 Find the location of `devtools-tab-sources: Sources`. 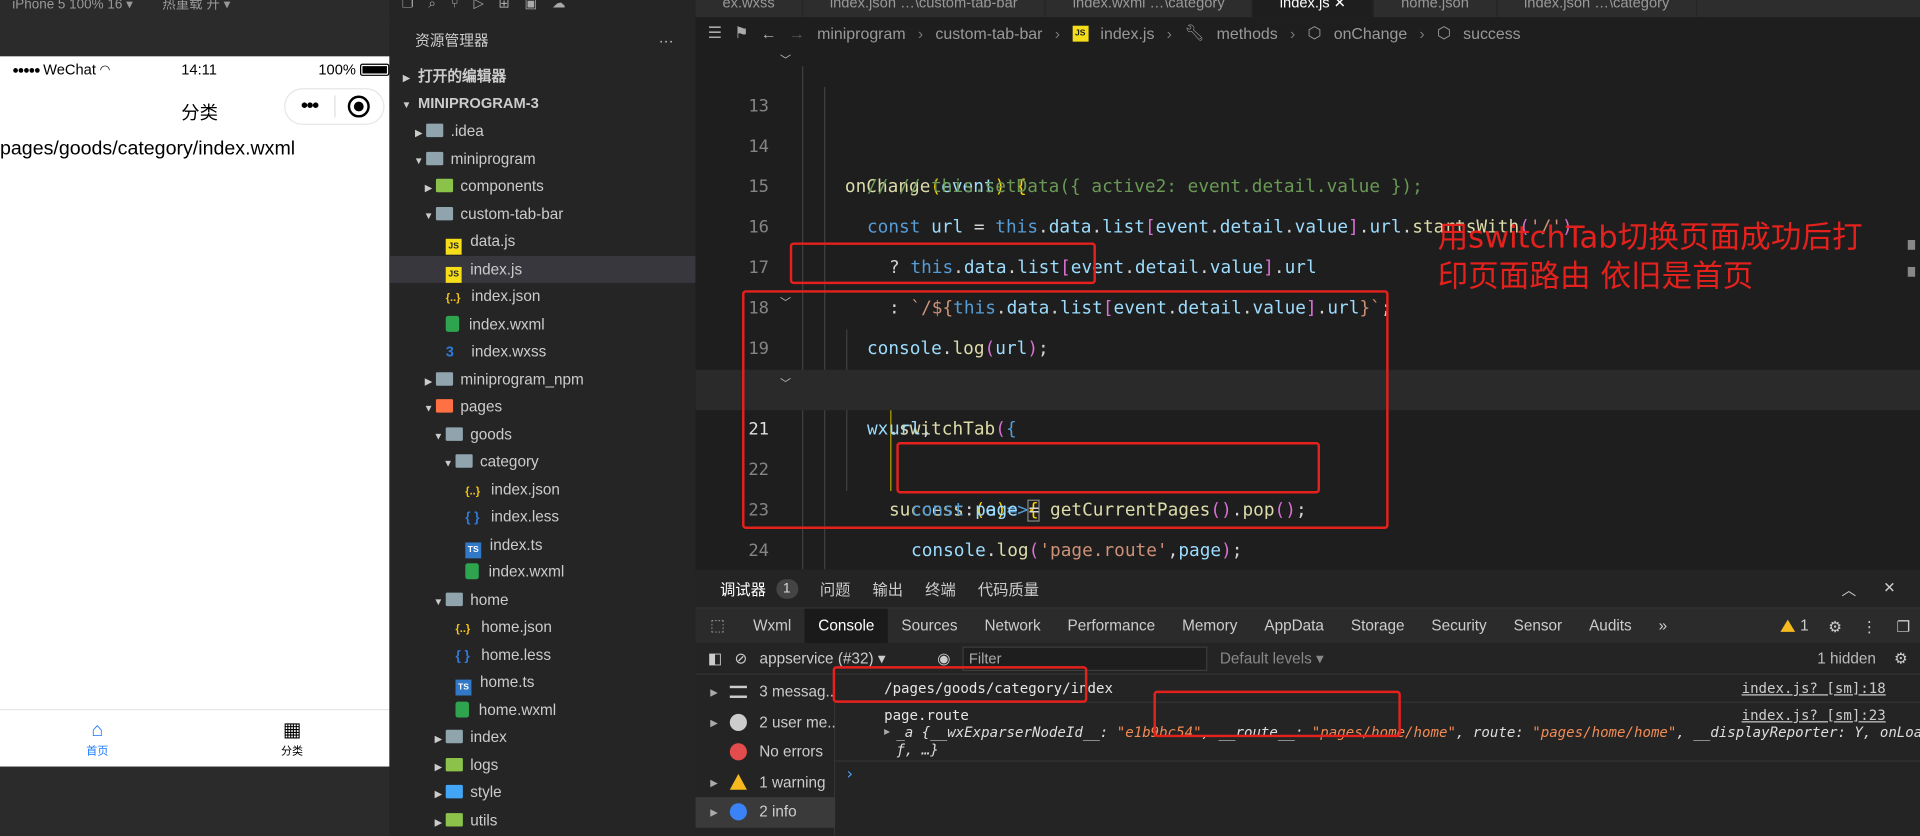

devtools-tab-sources: Sources is located at coordinates (929, 626).